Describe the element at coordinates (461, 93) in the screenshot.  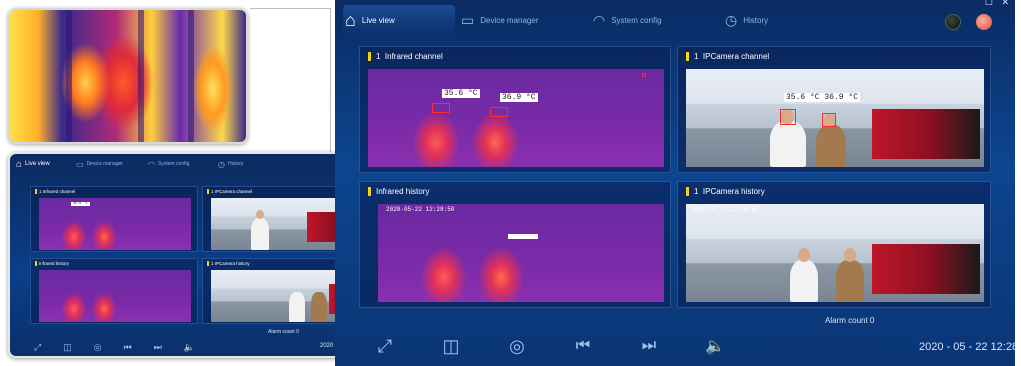
I see `temperature-label-left: 35.6 °C` at that location.